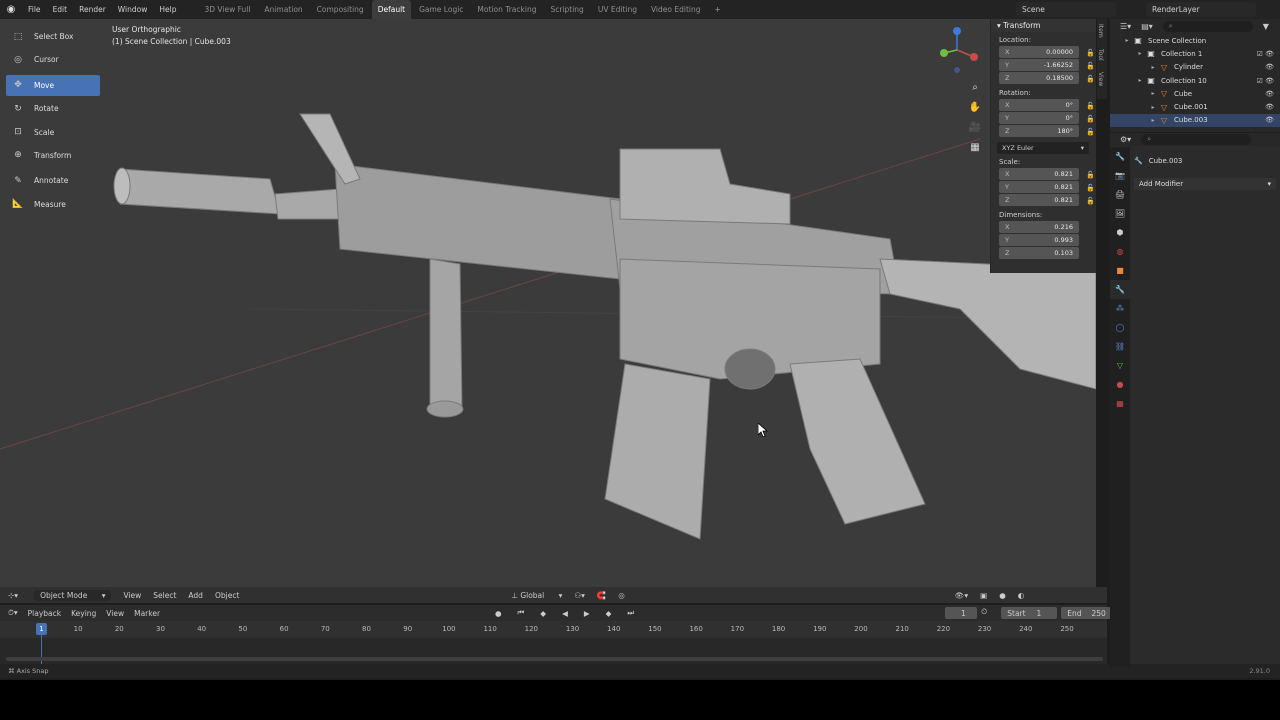 The height and width of the screenshot is (720, 1280). I want to click on dimensions-y-field: Y 0.993, so click(1039, 240).